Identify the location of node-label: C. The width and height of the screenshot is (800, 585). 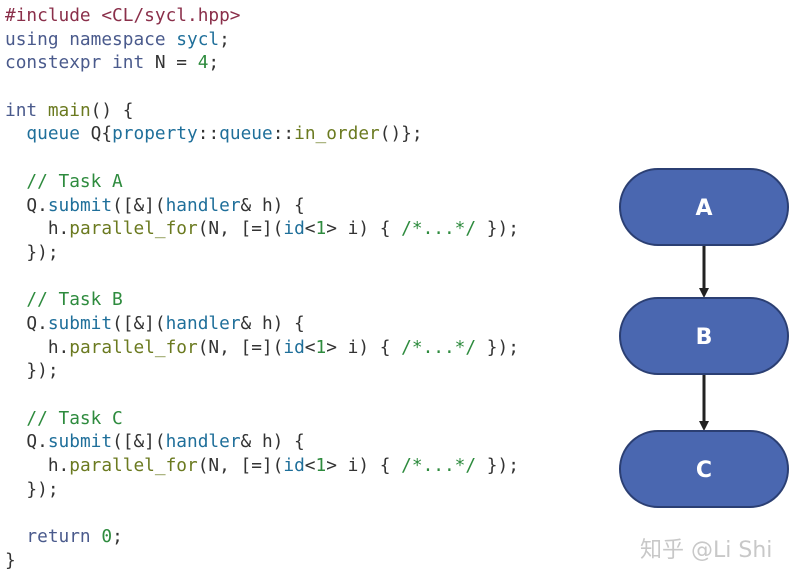
(704, 470).